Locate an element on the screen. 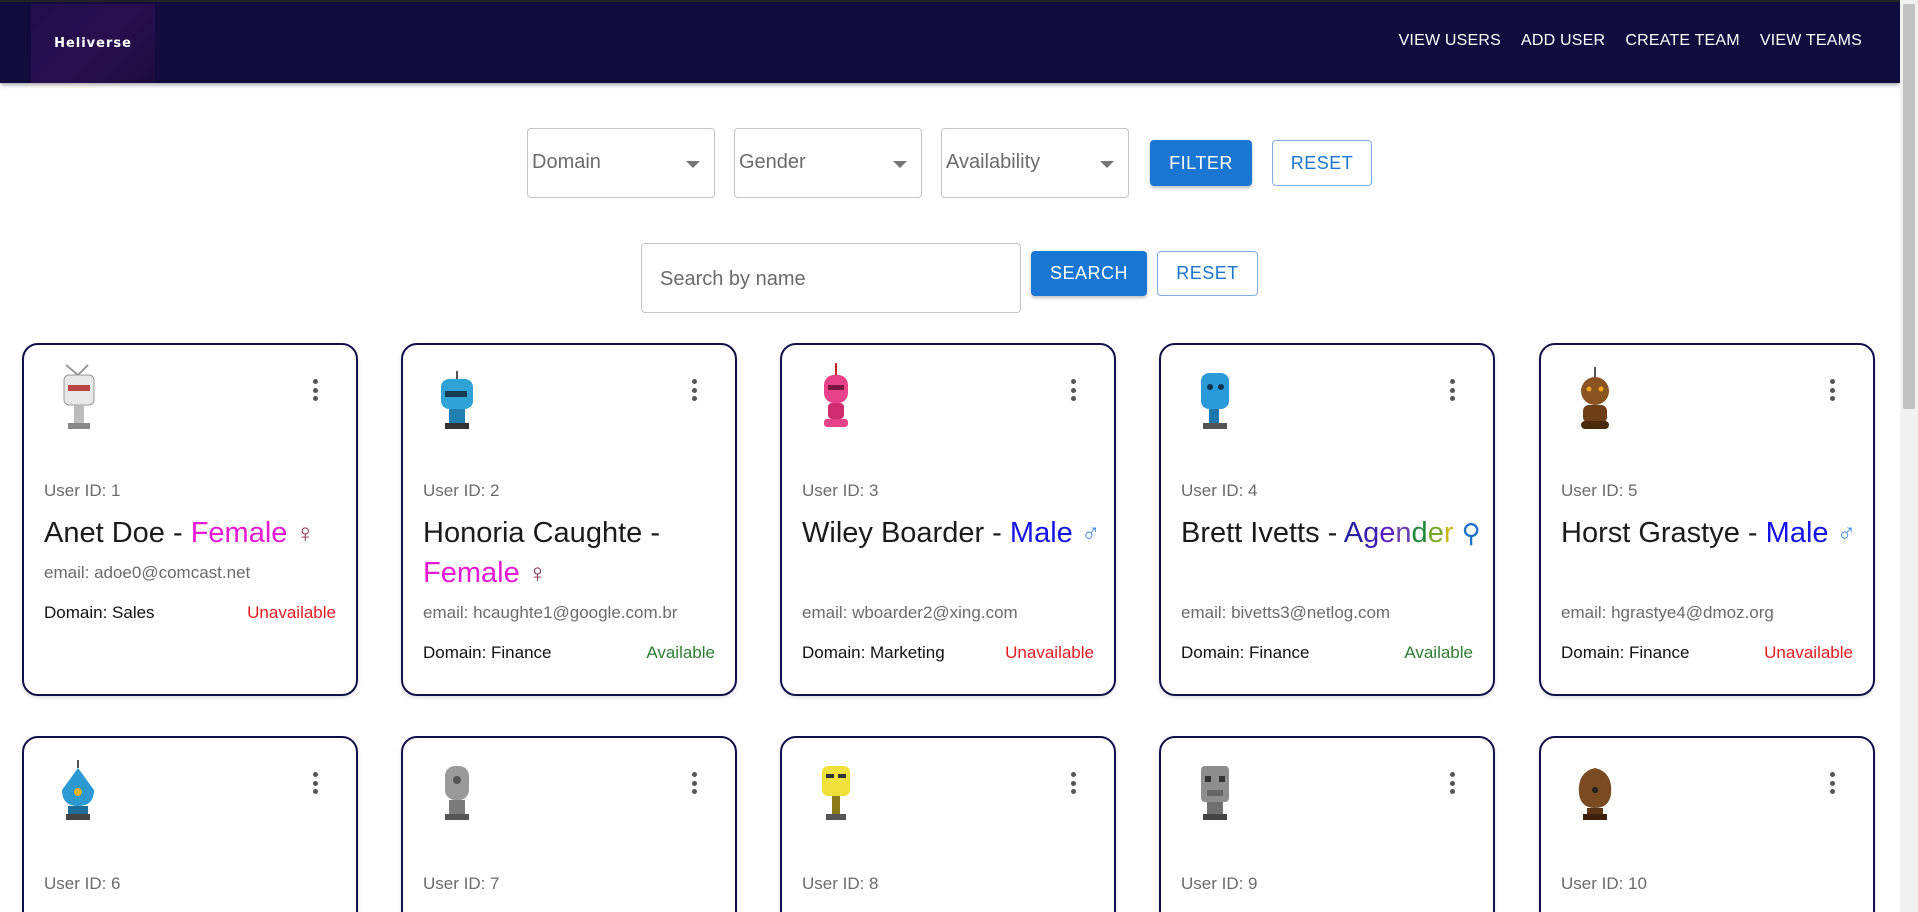  domain-select: Domain is located at coordinates (621, 163).